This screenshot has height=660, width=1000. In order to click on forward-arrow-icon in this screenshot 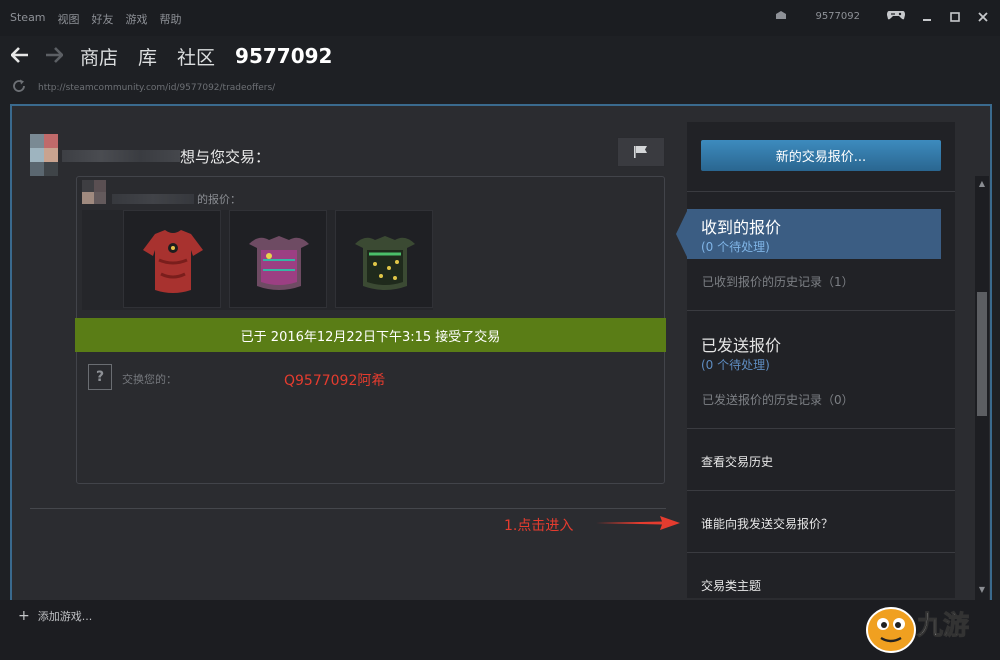, I will do `click(54, 56)`.